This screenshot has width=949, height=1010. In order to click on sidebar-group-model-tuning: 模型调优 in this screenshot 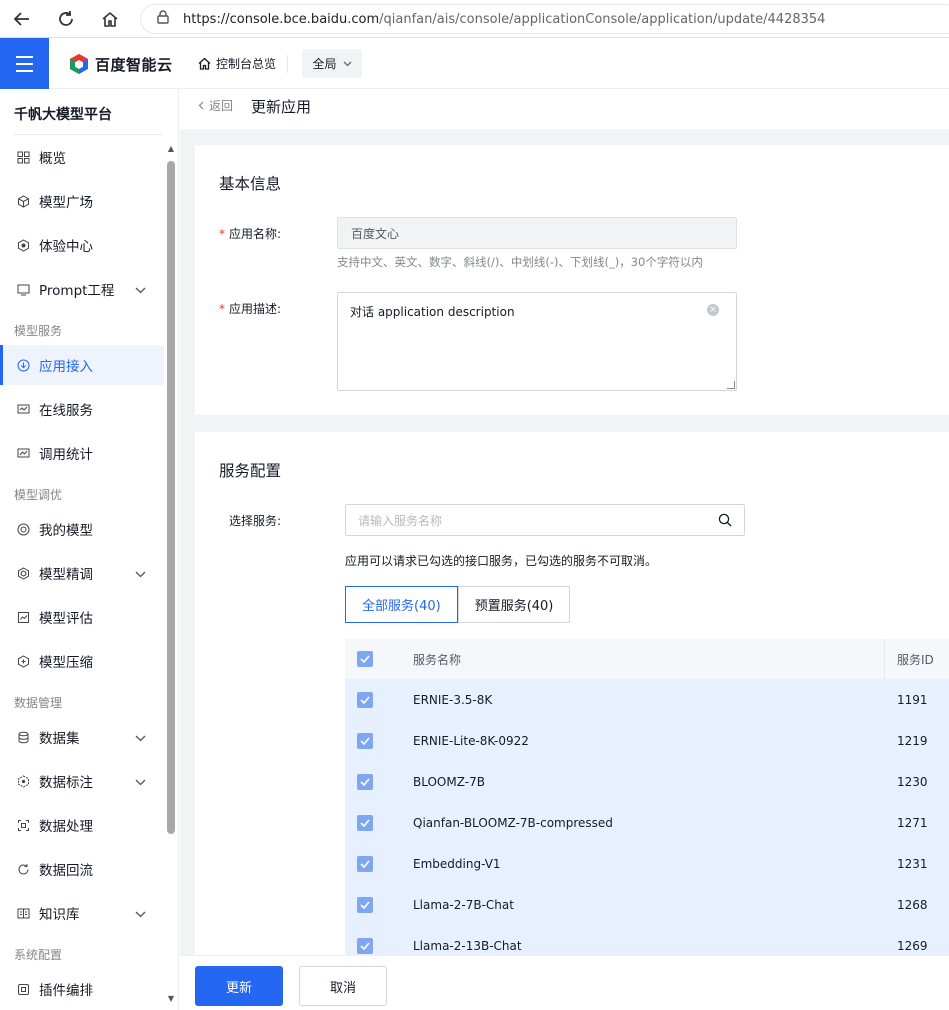, I will do `click(38, 495)`.